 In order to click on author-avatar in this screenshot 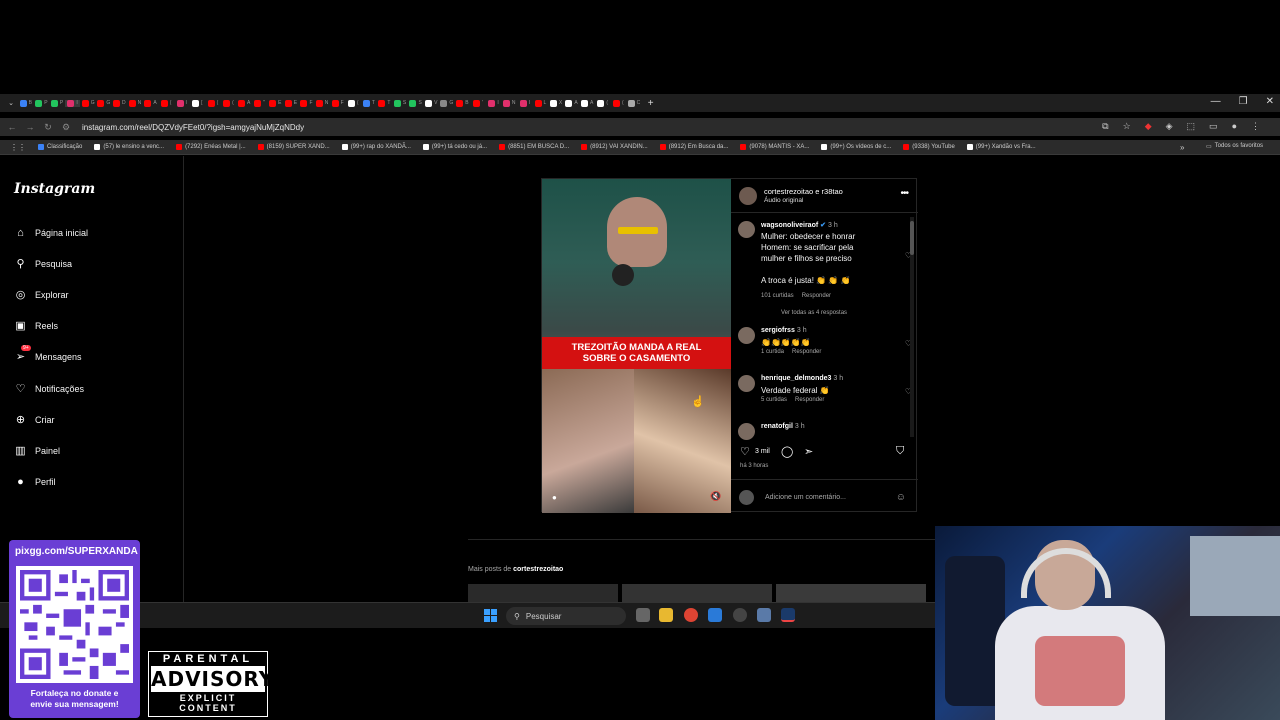, I will do `click(748, 196)`.